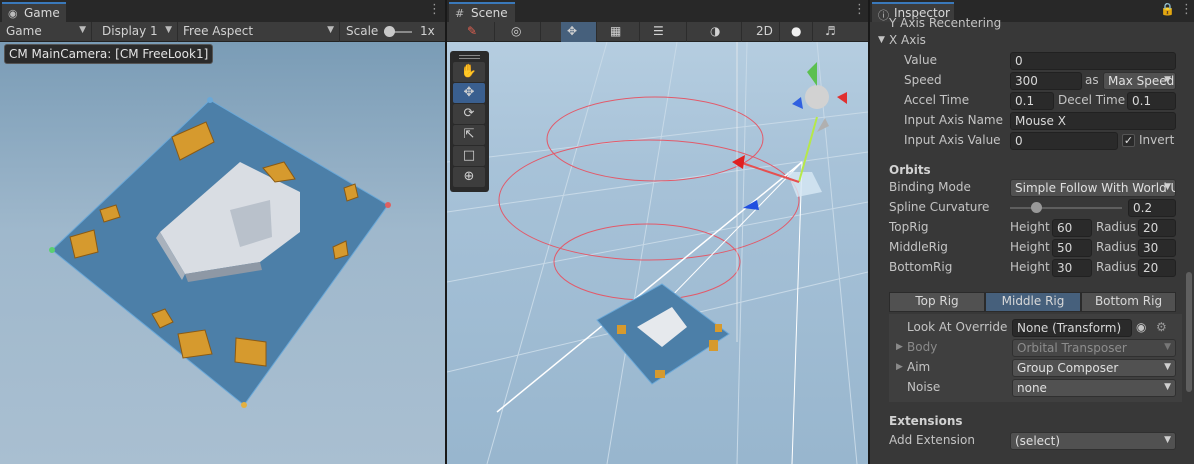  I want to click on speed-label: Speed, so click(923, 80).